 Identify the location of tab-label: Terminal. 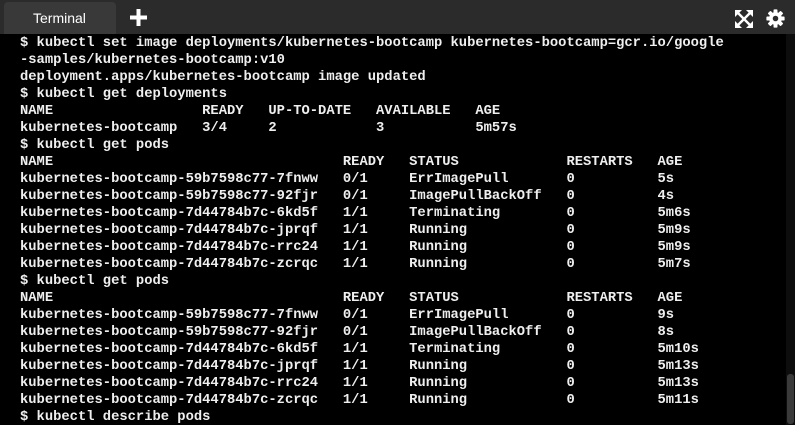
(59, 18).